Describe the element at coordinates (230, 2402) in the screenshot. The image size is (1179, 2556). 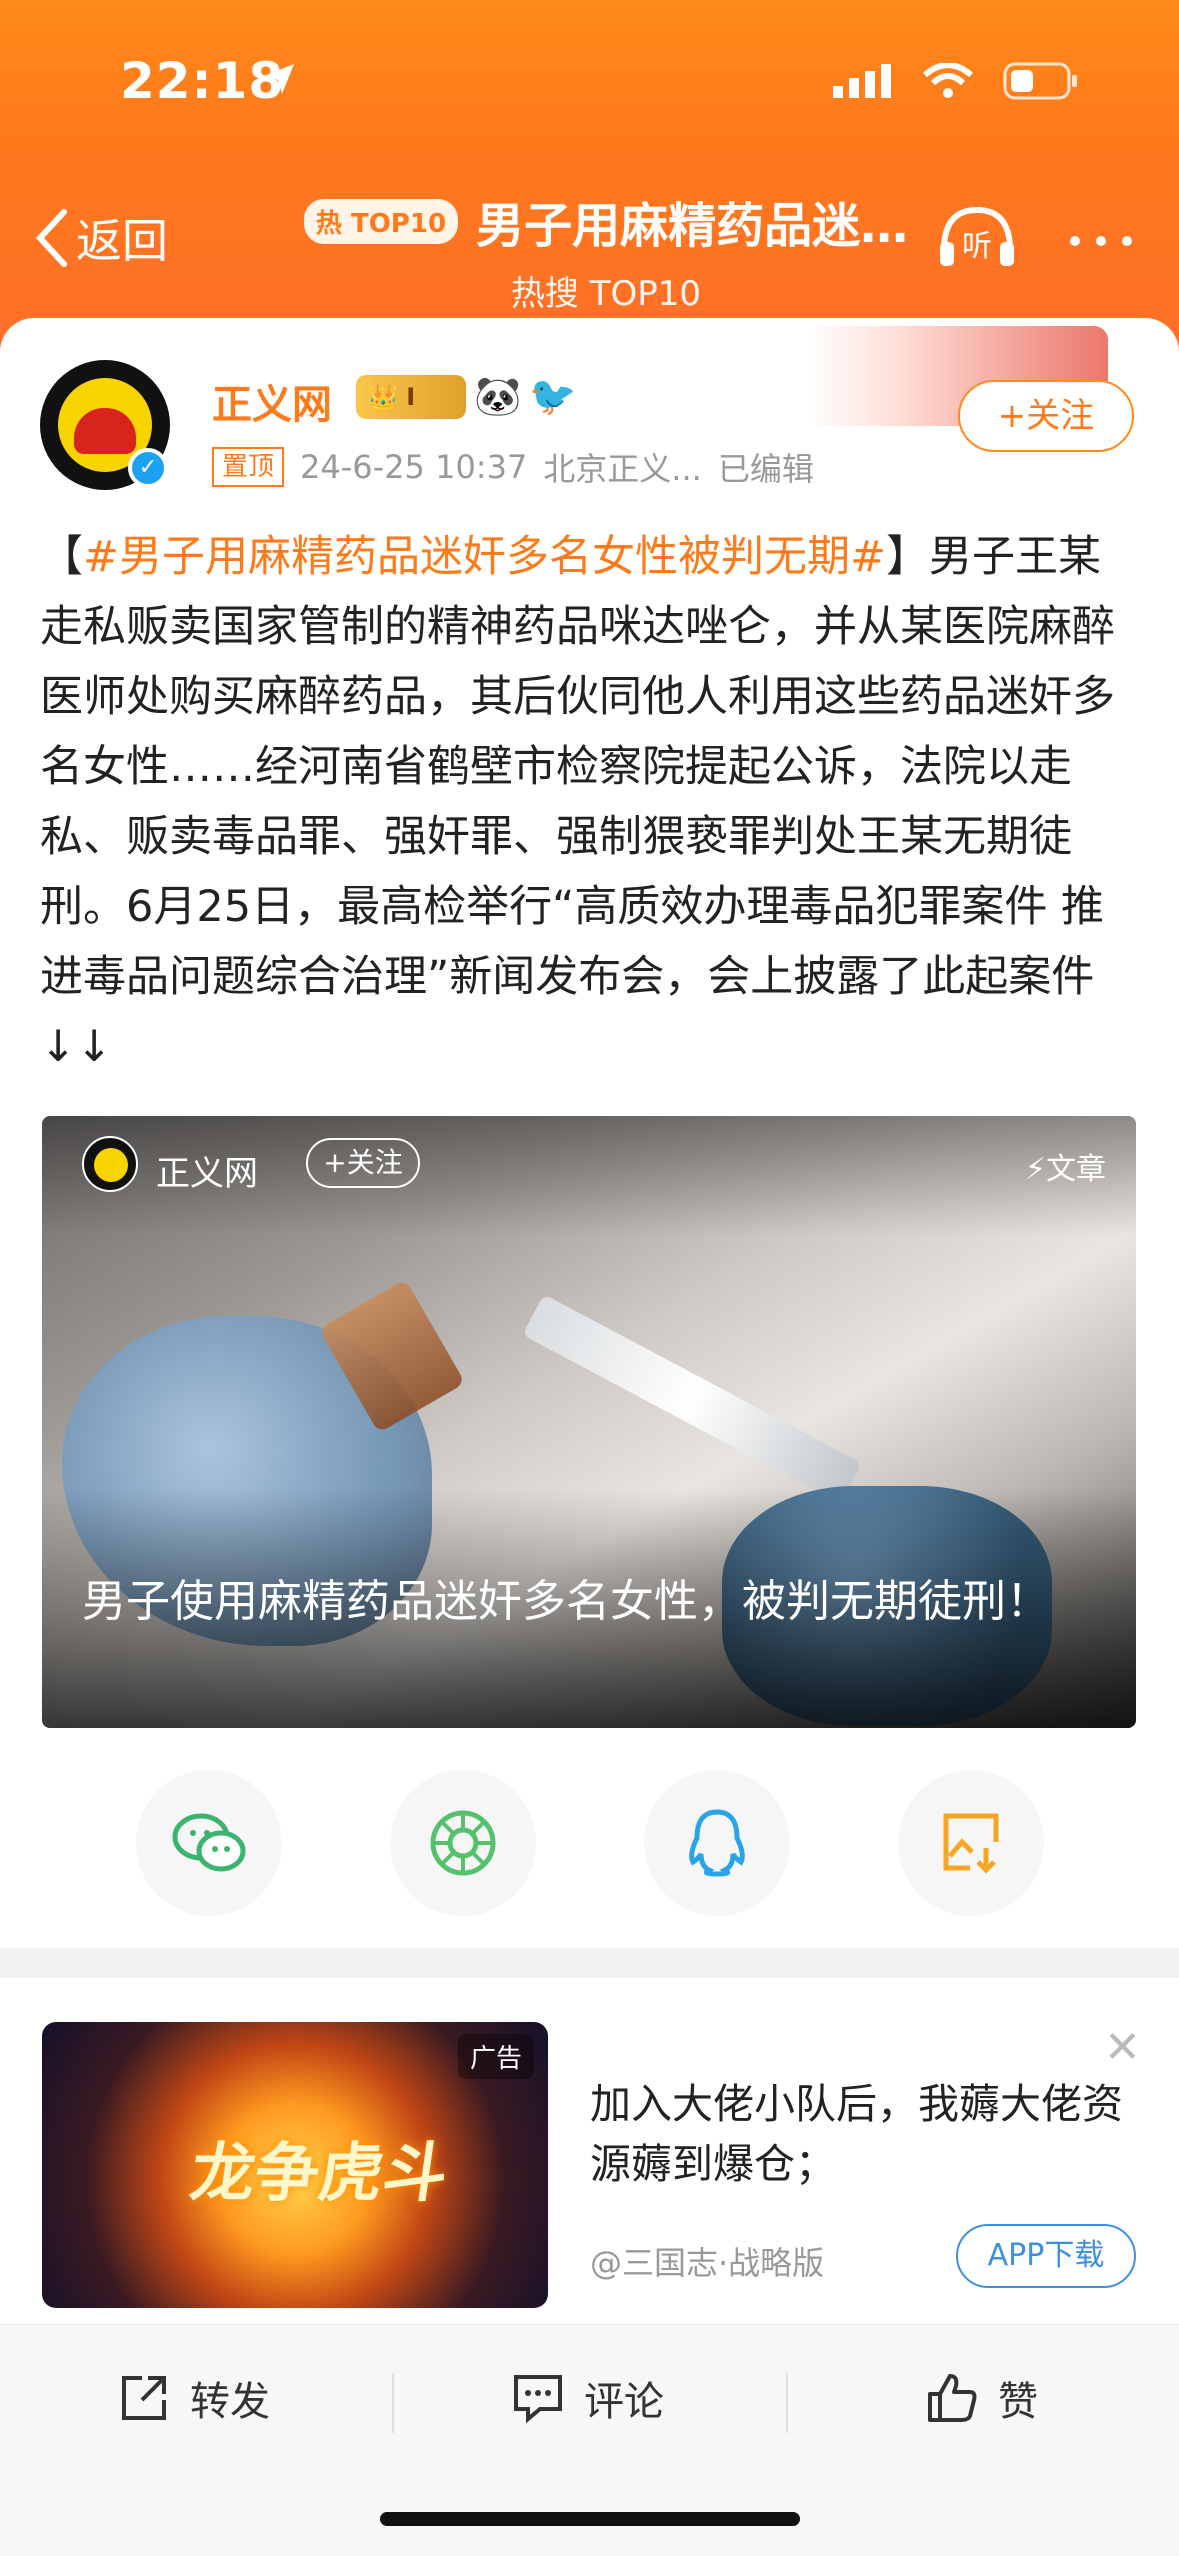
I see `repost-label: 转发` at that location.